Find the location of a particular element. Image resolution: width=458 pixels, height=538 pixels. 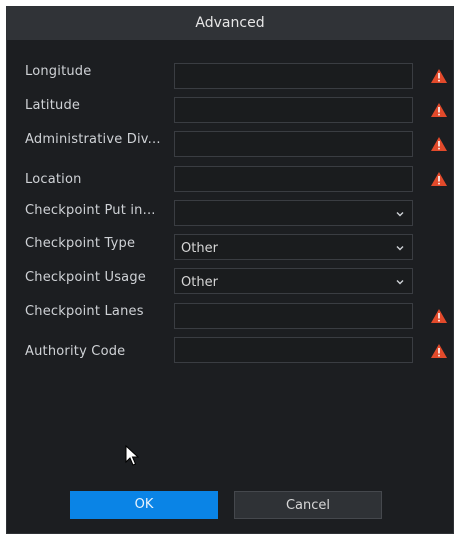

checkpoint-lanes-warning-icon is located at coordinates (439, 316).